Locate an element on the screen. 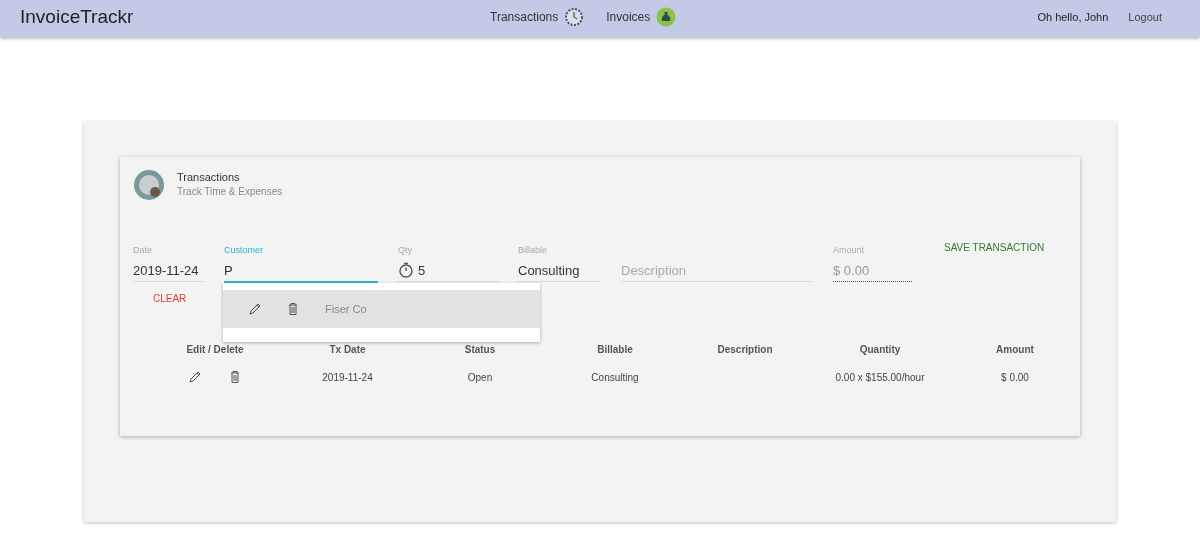 This screenshot has width=1200, height=547. input-field: 2019-11-24 is located at coordinates (168, 270).